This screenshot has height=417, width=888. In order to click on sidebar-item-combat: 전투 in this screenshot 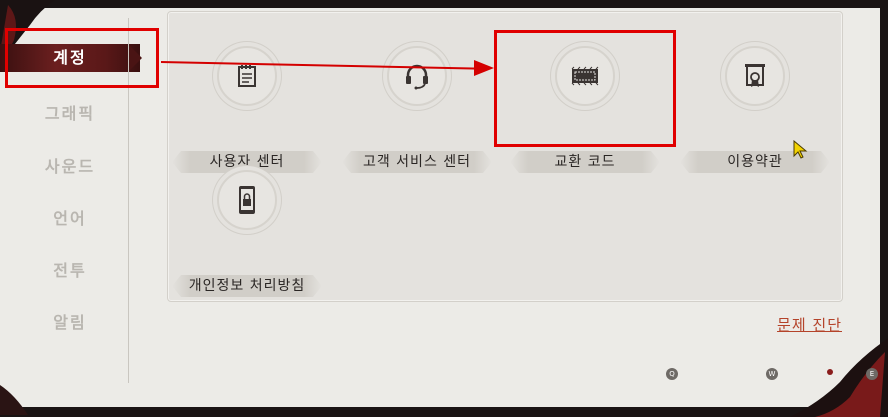, I will do `click(70, 269)`.